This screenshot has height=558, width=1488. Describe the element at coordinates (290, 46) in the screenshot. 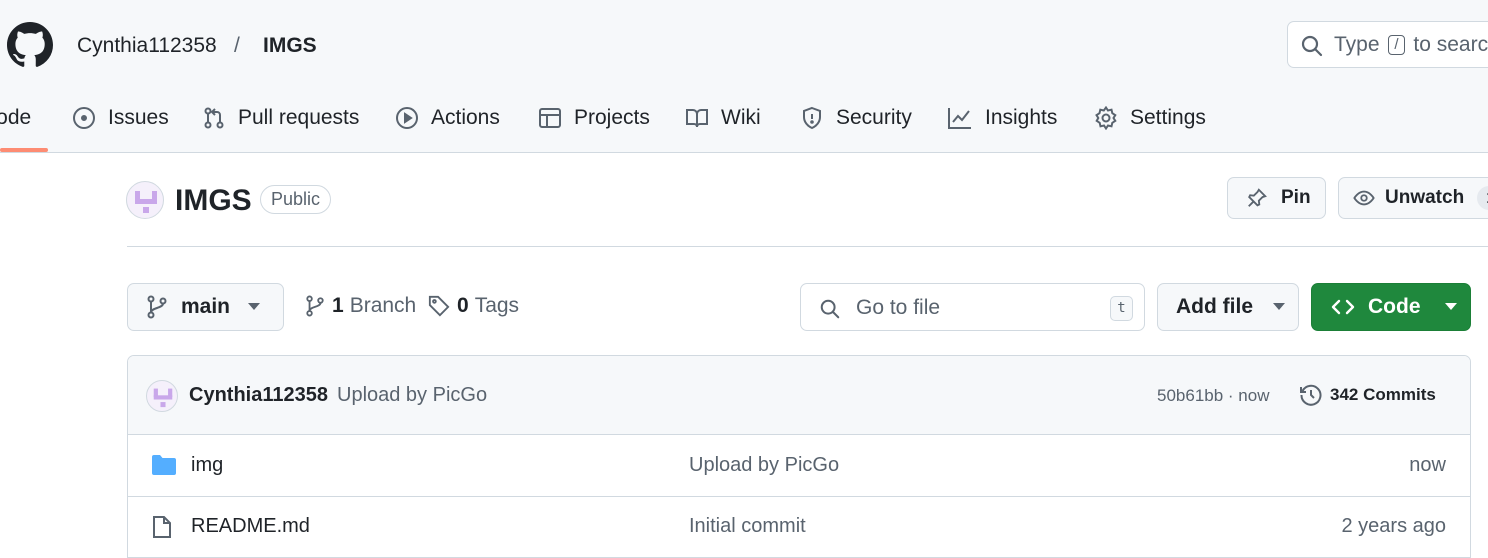

I see `breadcrumb-repo: IMGS` at that location.